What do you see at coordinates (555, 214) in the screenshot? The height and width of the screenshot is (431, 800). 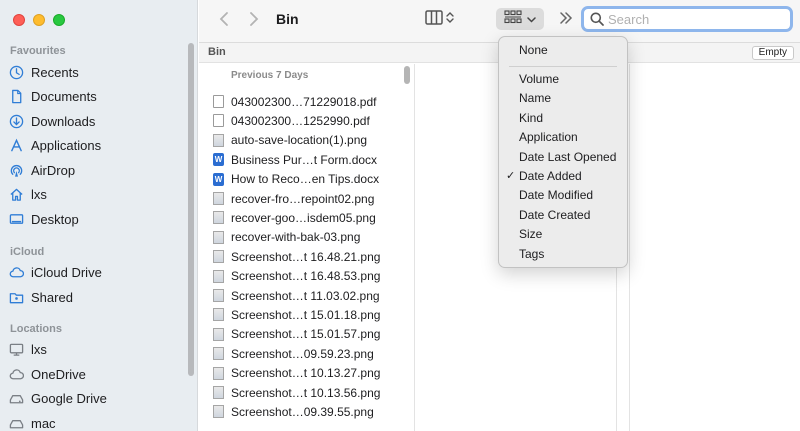 I see `menu-item-label: Date Created` at bounding box center [555, 214].